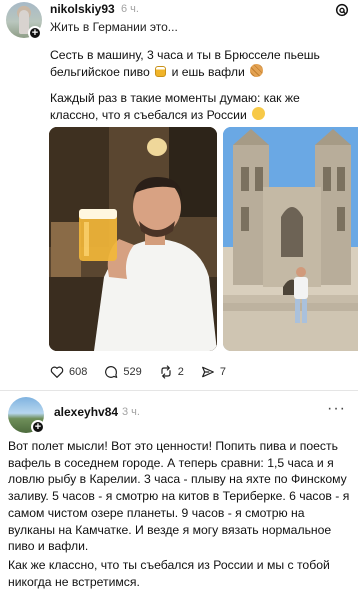 The image size is (358, 600). What do you see at coordinates (207, 372) in the screenshot?
I see `share-icon` at bounding box center [207, 372].